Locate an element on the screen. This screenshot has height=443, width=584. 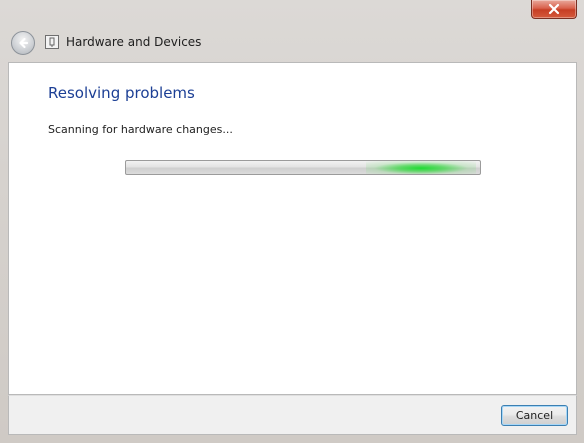
hardware-icon is located at coordinates (52, 42).